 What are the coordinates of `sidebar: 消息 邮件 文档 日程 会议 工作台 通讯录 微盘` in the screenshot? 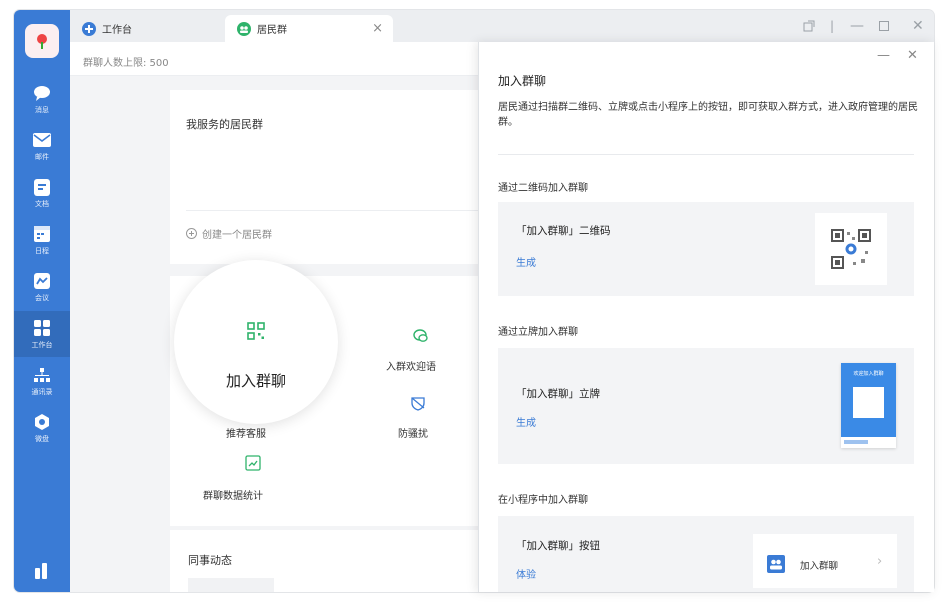 It's located at (42, 301).